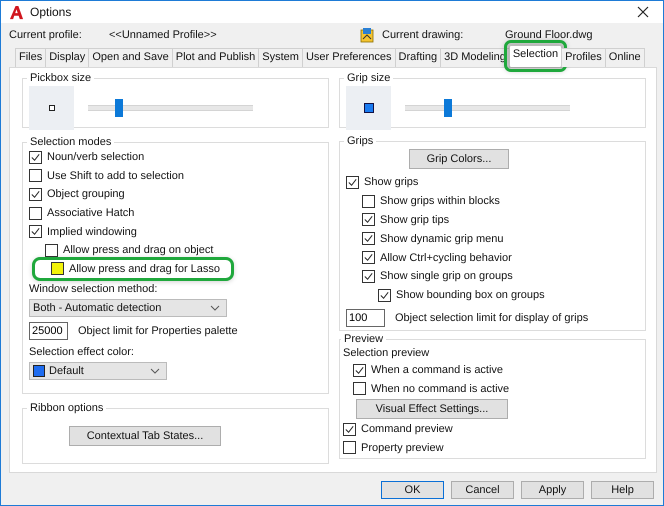 The width and height of the screenshot is (664, 506). I want to click on profile-label: Current profile:, so click(46, 35).